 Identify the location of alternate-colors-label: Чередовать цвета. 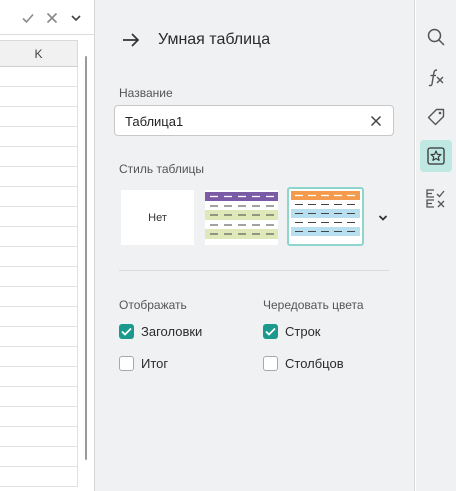
(313, 305).